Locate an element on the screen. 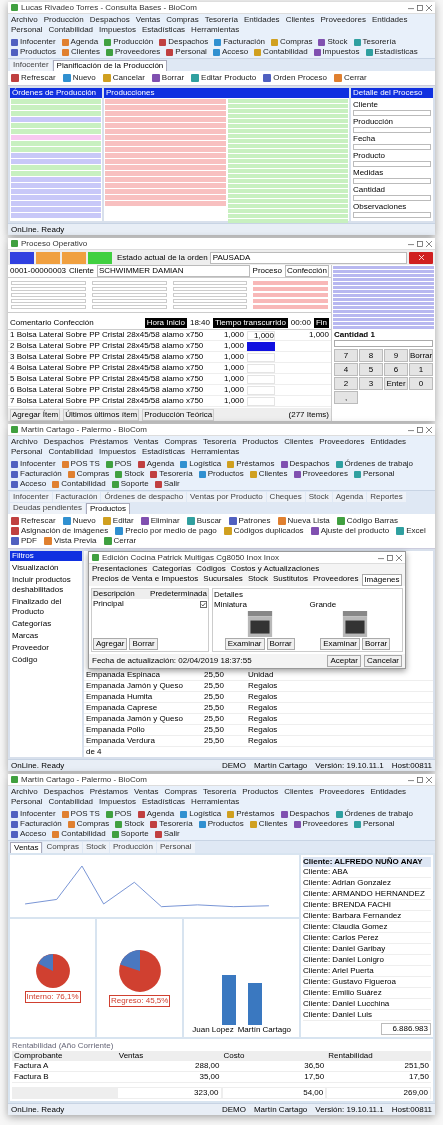  toolbar-button: Proveedores is located at coordinates (133, 52).